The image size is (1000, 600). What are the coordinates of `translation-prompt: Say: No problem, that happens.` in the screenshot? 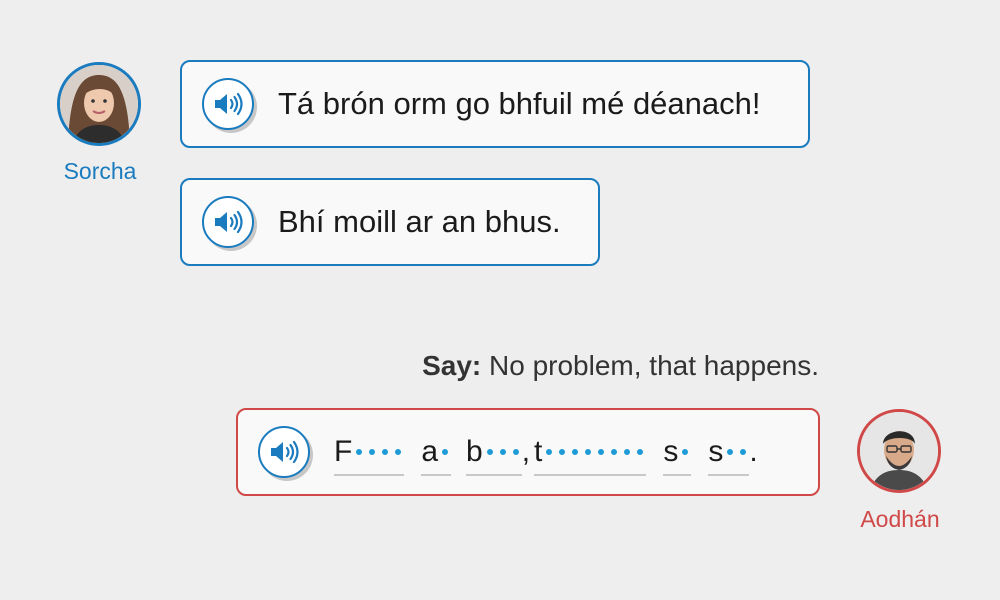 It's located at (620, 366).